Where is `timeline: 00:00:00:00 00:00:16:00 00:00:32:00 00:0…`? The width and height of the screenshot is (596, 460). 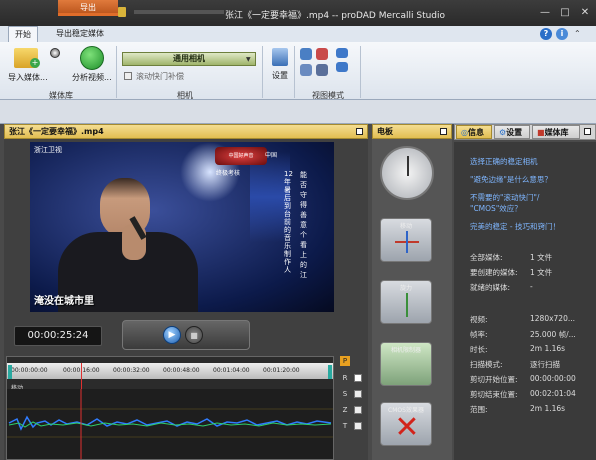
timeline: 00:00:00:00 00:00:16:00 00:00:32:00 00:0… is located at coordinates (170, 408).